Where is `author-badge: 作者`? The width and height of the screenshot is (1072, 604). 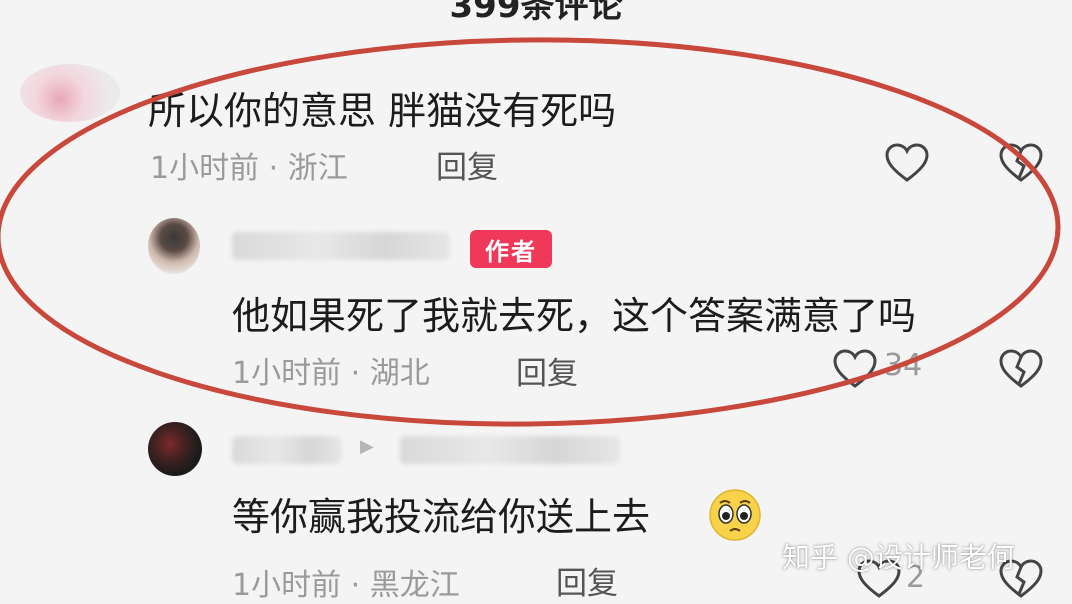 author-badge: 作者 is located at coordinates (511, 249).